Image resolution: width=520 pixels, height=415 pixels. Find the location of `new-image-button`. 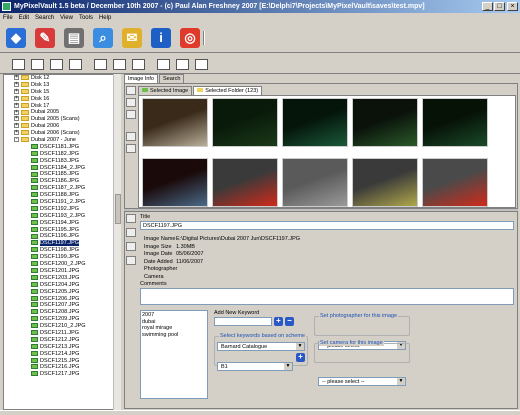

new-image-button is located at coordinates (18, 64).